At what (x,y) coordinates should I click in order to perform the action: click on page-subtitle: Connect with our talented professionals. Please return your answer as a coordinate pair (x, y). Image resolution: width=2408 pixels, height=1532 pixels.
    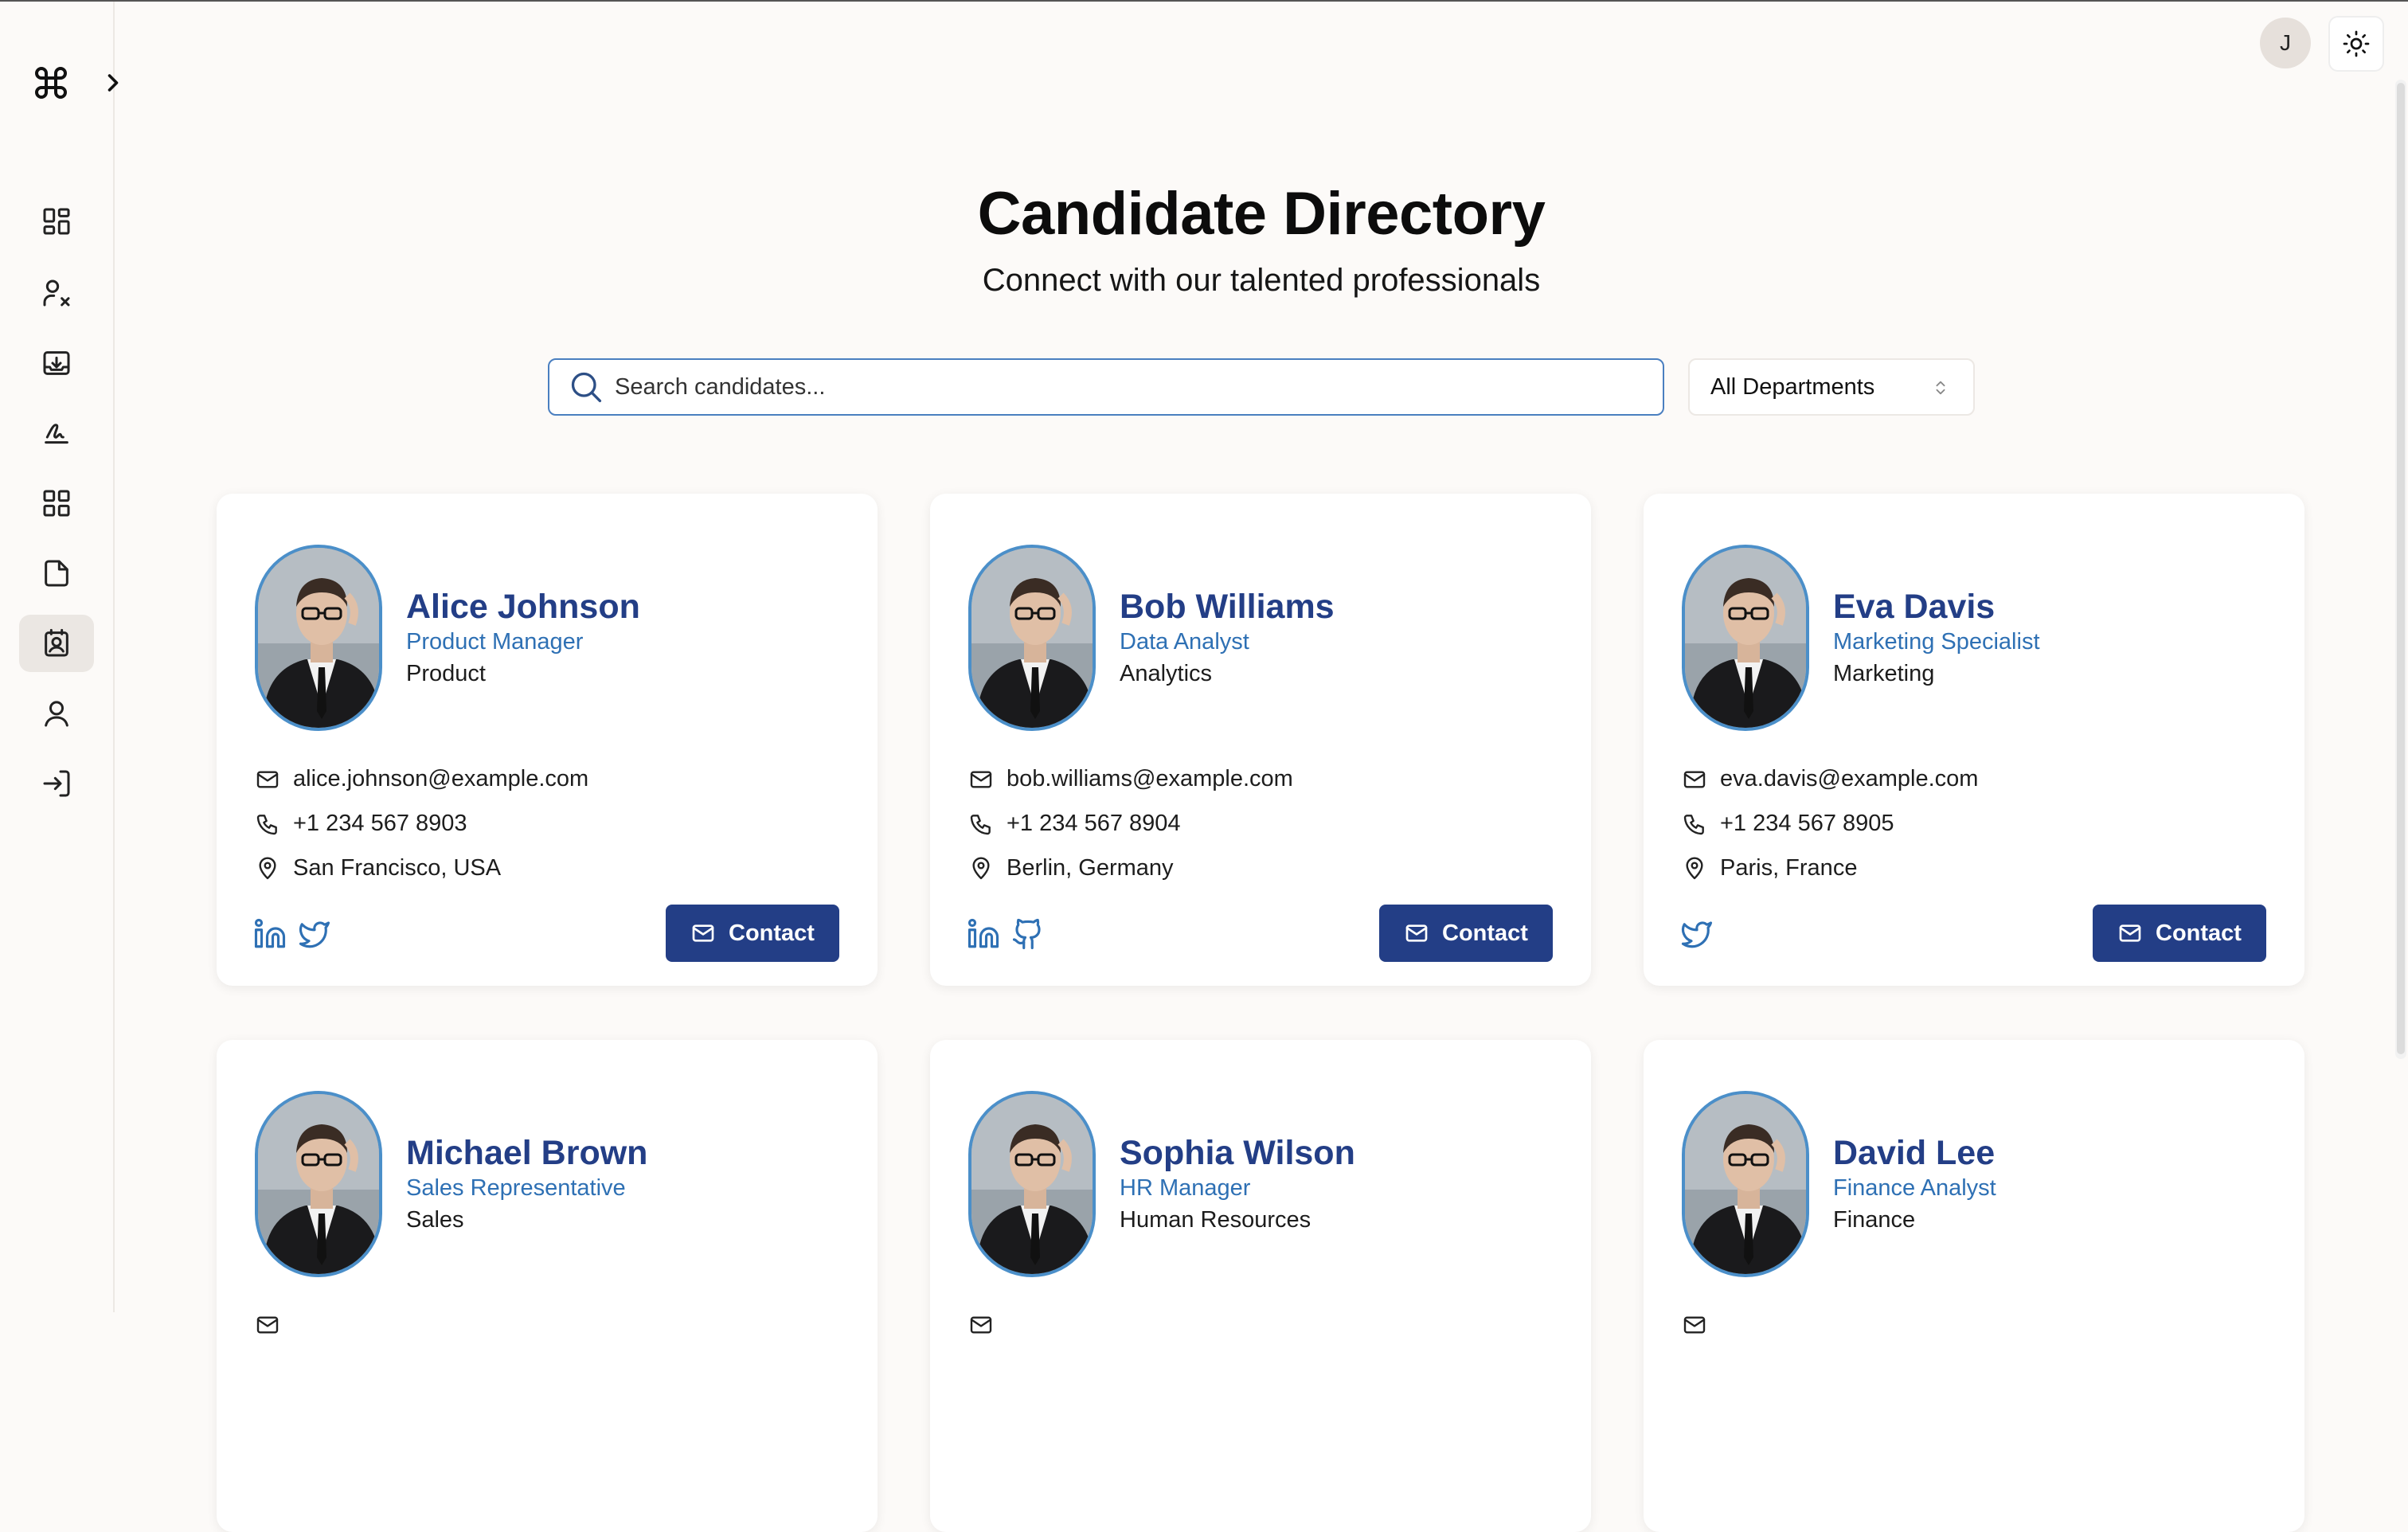
    Looking at the image, I should click on (1261, 280).